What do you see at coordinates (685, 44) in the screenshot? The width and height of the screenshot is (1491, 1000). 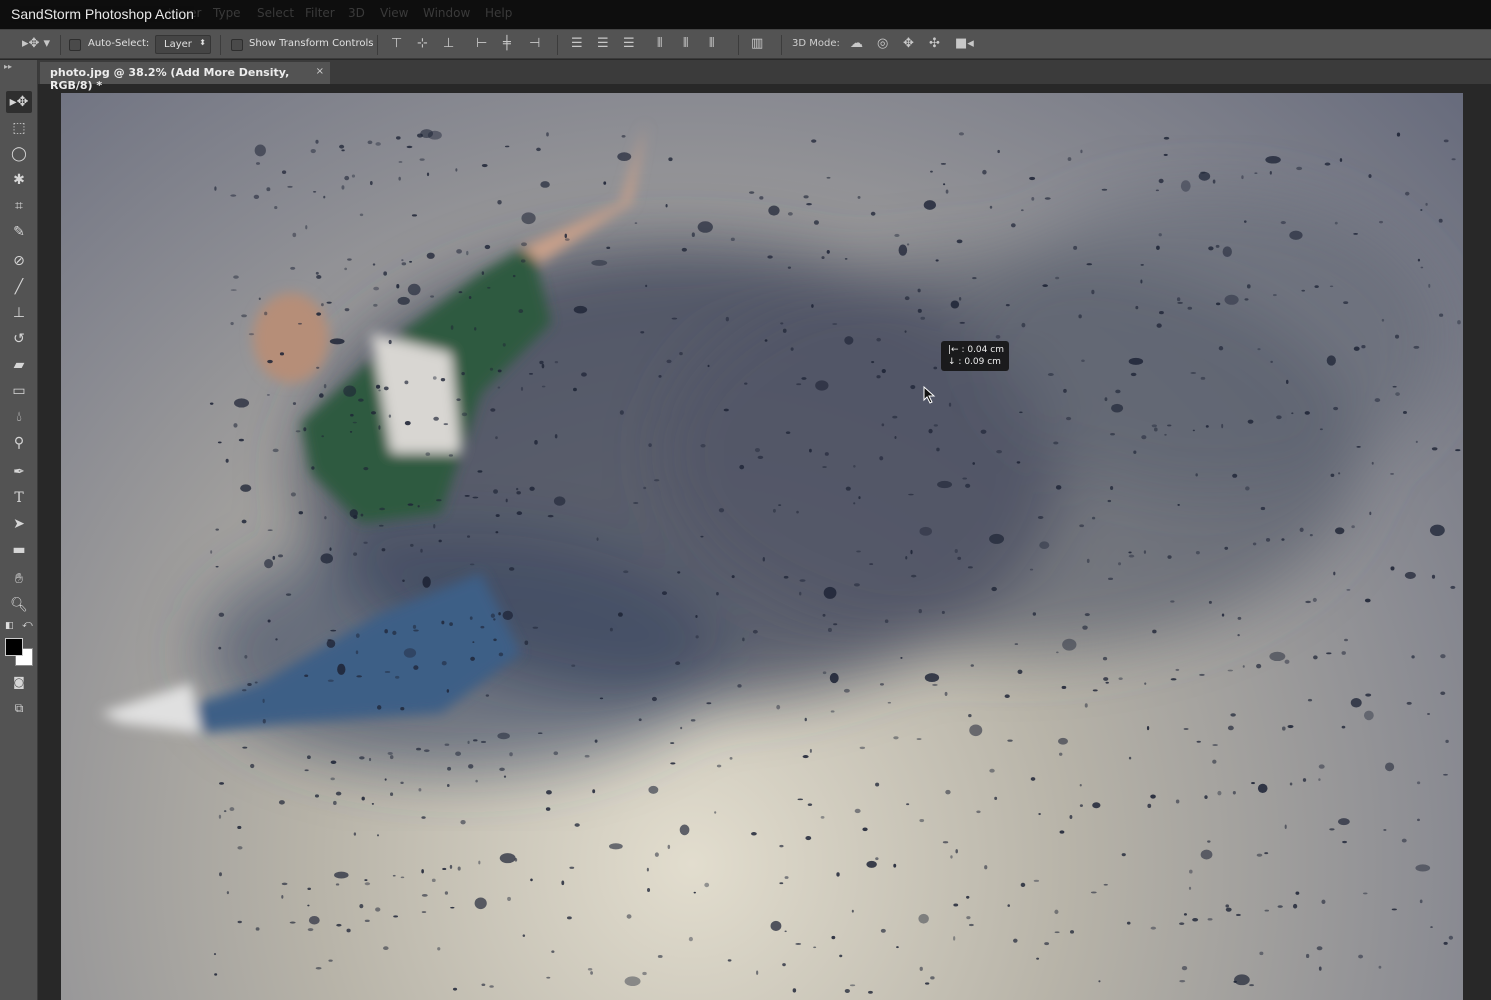 I see `distribute-hcenter-icon: ⫴` at bounding box center [685, 44].